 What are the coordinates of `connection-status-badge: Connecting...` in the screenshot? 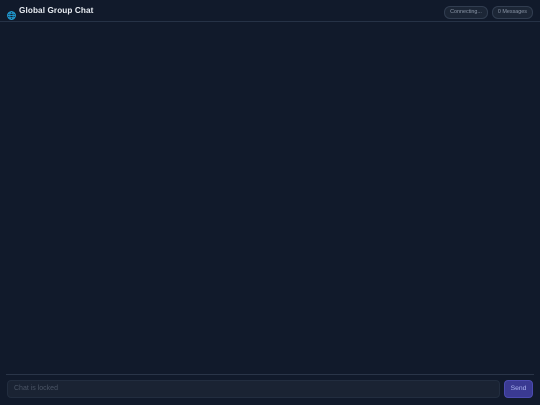 It's located at (466, 12).